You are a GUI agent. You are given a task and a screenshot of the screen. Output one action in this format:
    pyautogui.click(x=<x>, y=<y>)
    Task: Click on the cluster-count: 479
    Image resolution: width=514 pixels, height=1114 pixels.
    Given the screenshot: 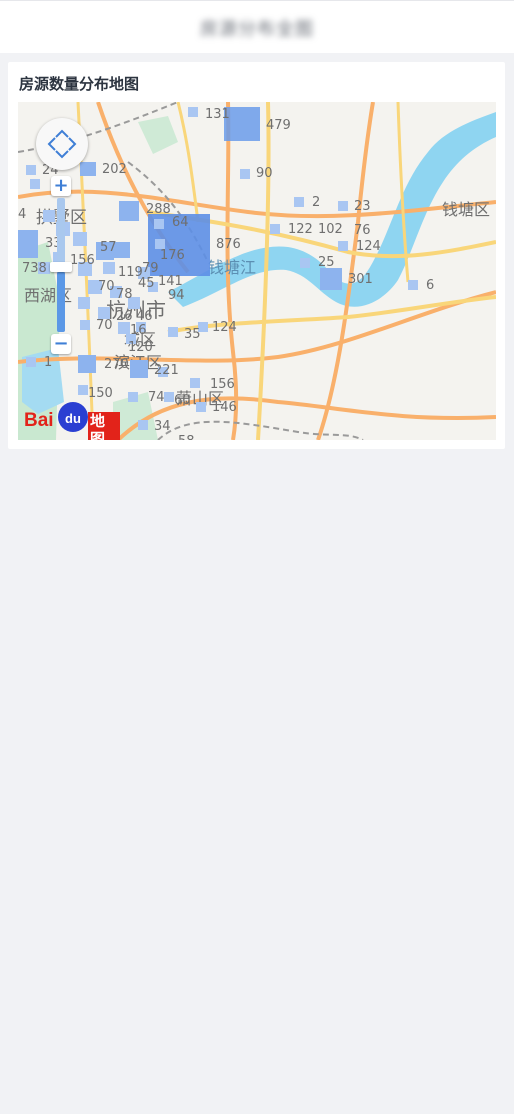 What is the action you would take?
    pyautogui.click(x=278, y=125)
    